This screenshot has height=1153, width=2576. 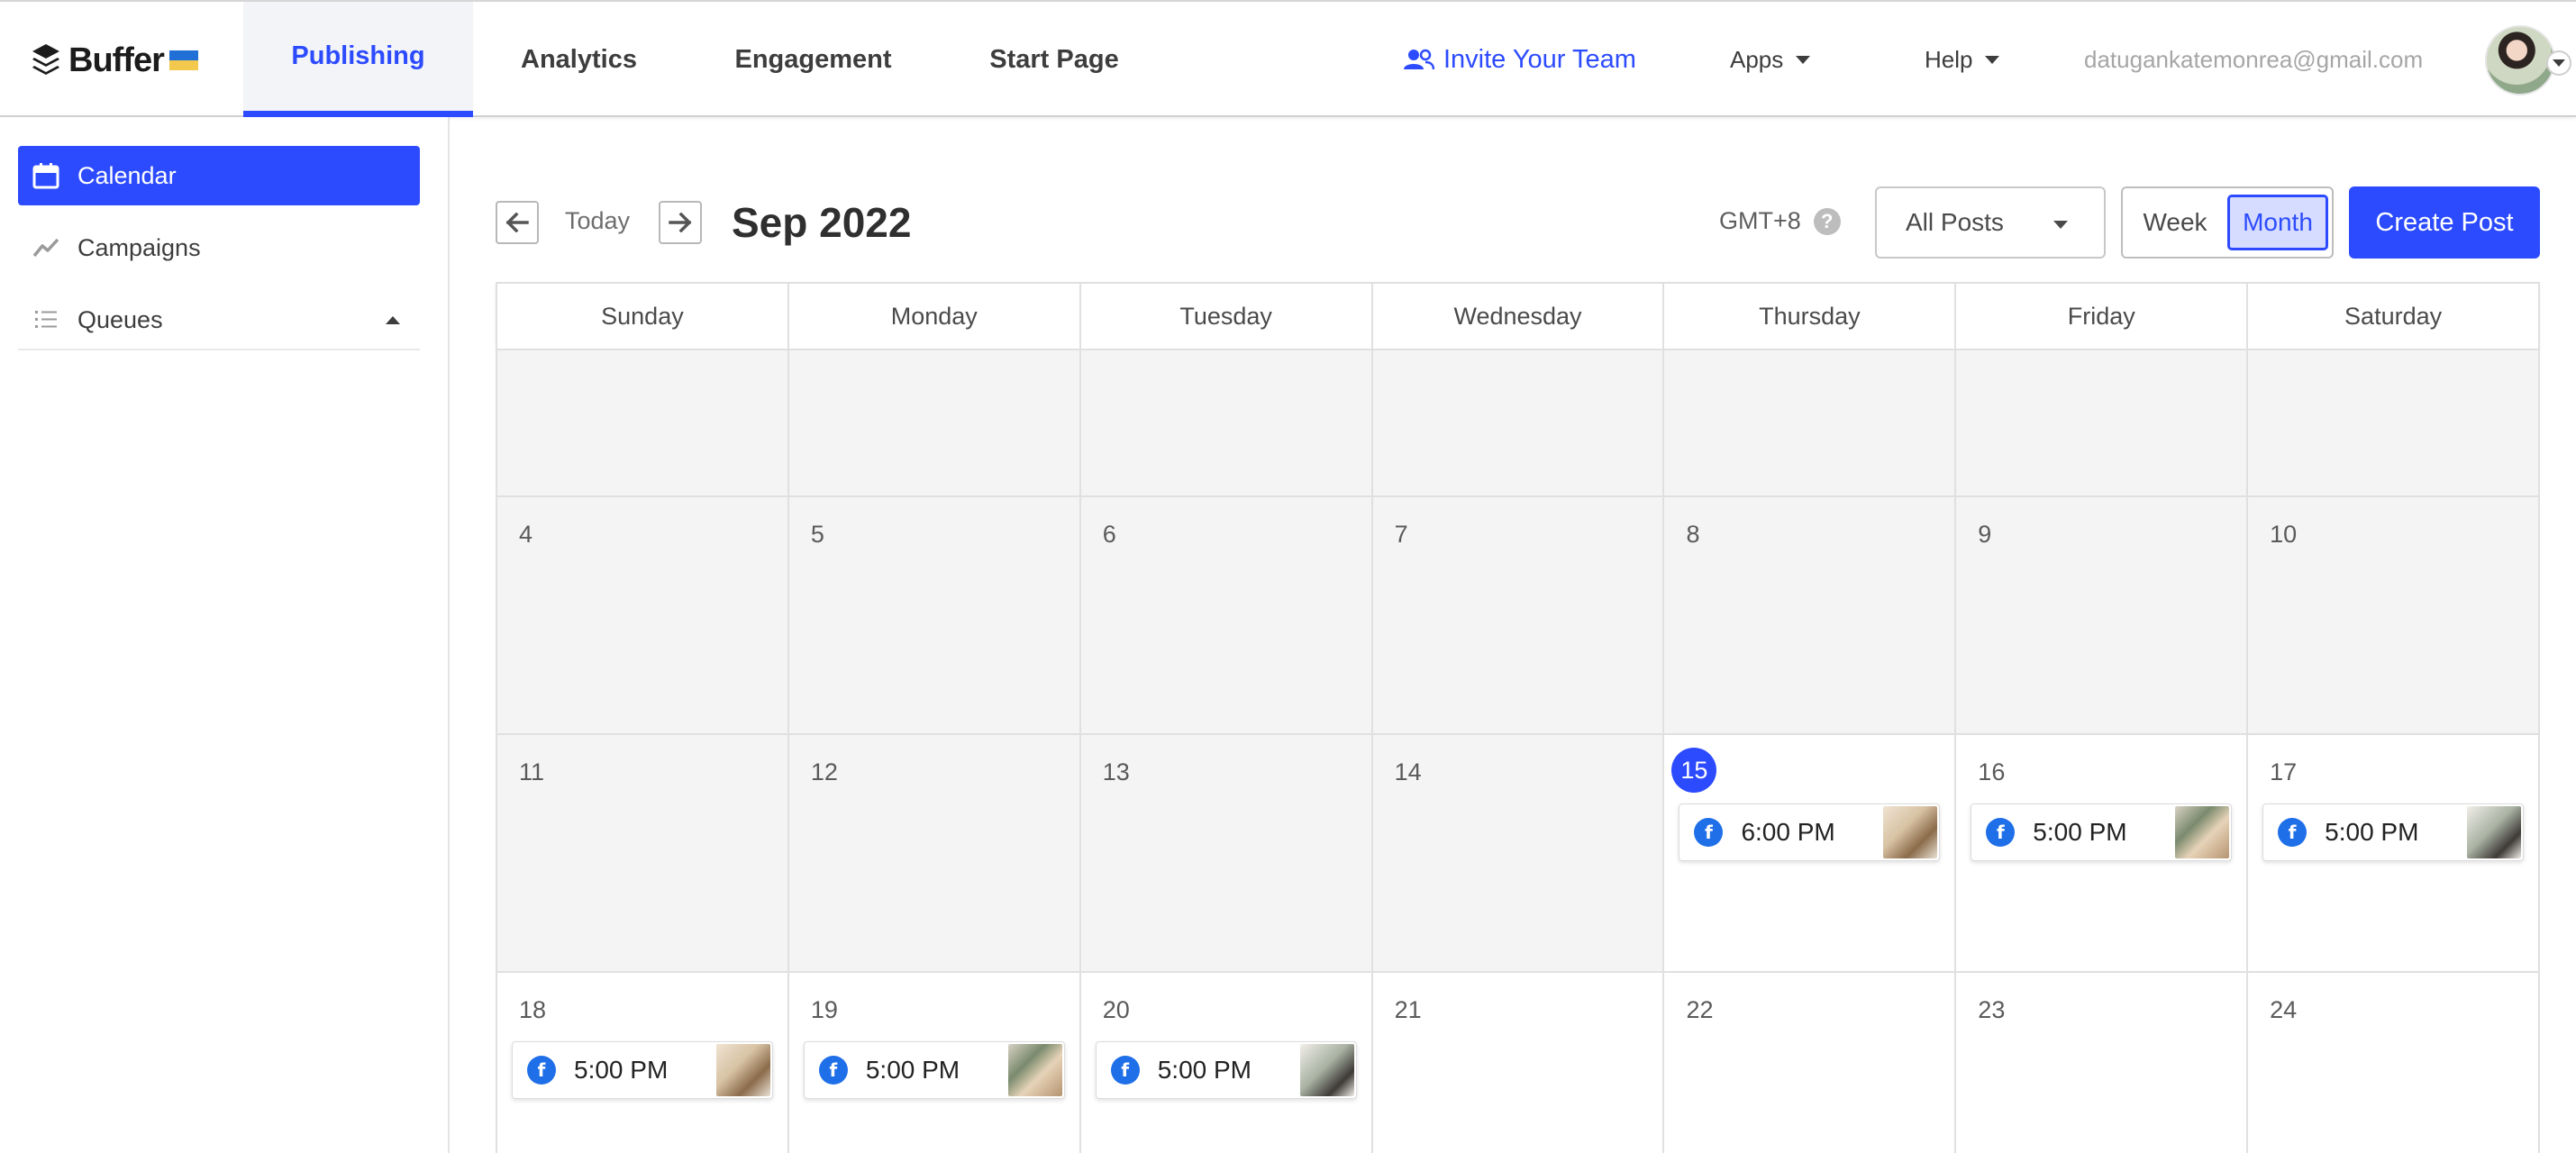 What do you see at coordinates (2284, 1009) in the screenshot?
I see `day-number: 24` at bounding box center [2284, 1009].